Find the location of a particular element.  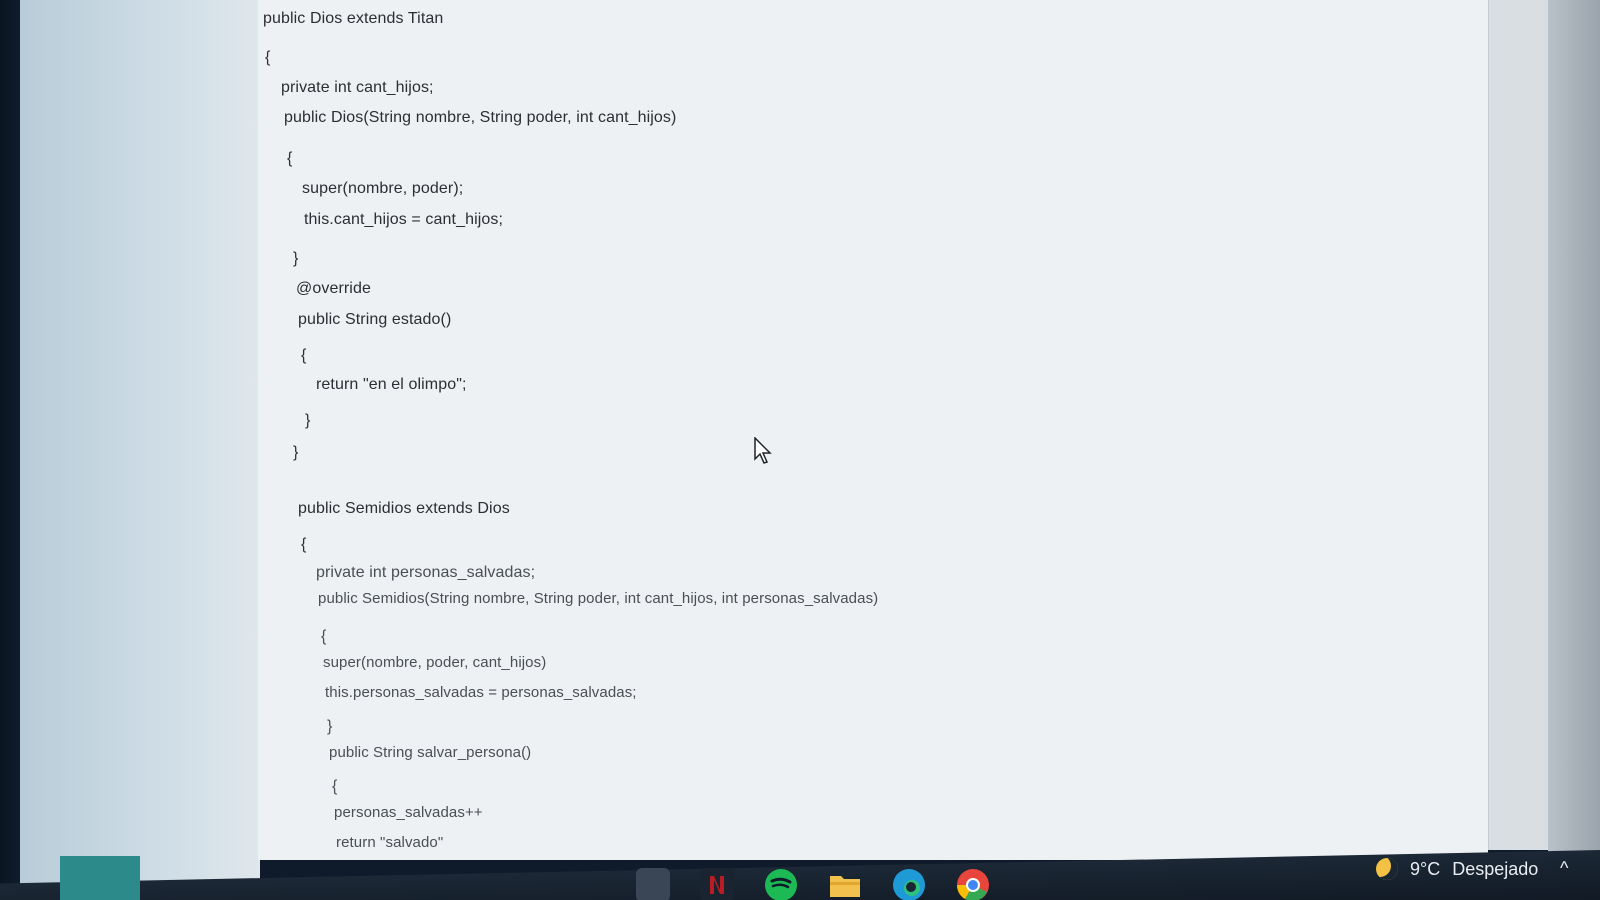

code-line: return "en el olimpo"; is located at coordinates (391, 384).